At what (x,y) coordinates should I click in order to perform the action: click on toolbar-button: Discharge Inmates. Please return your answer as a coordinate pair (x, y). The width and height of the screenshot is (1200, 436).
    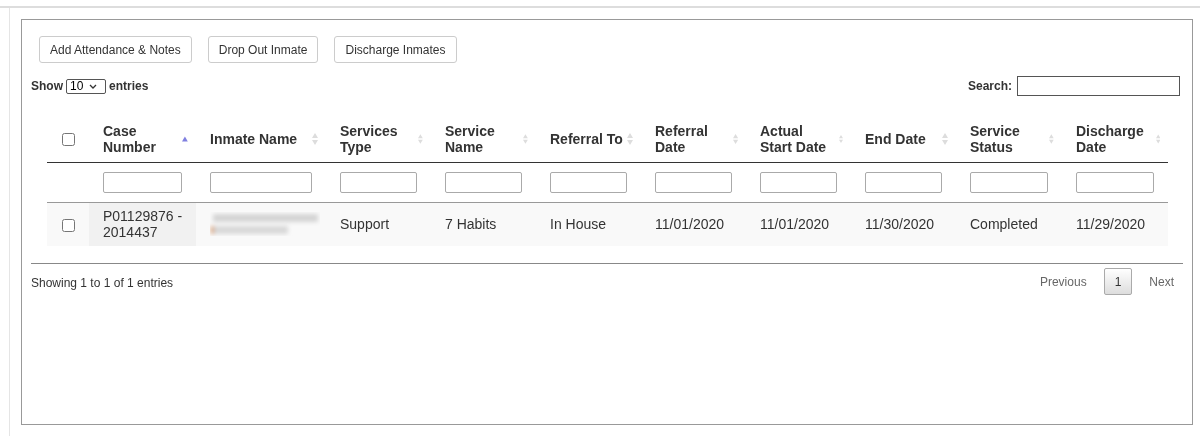
    Looking at the image, I should click on (395, 49).